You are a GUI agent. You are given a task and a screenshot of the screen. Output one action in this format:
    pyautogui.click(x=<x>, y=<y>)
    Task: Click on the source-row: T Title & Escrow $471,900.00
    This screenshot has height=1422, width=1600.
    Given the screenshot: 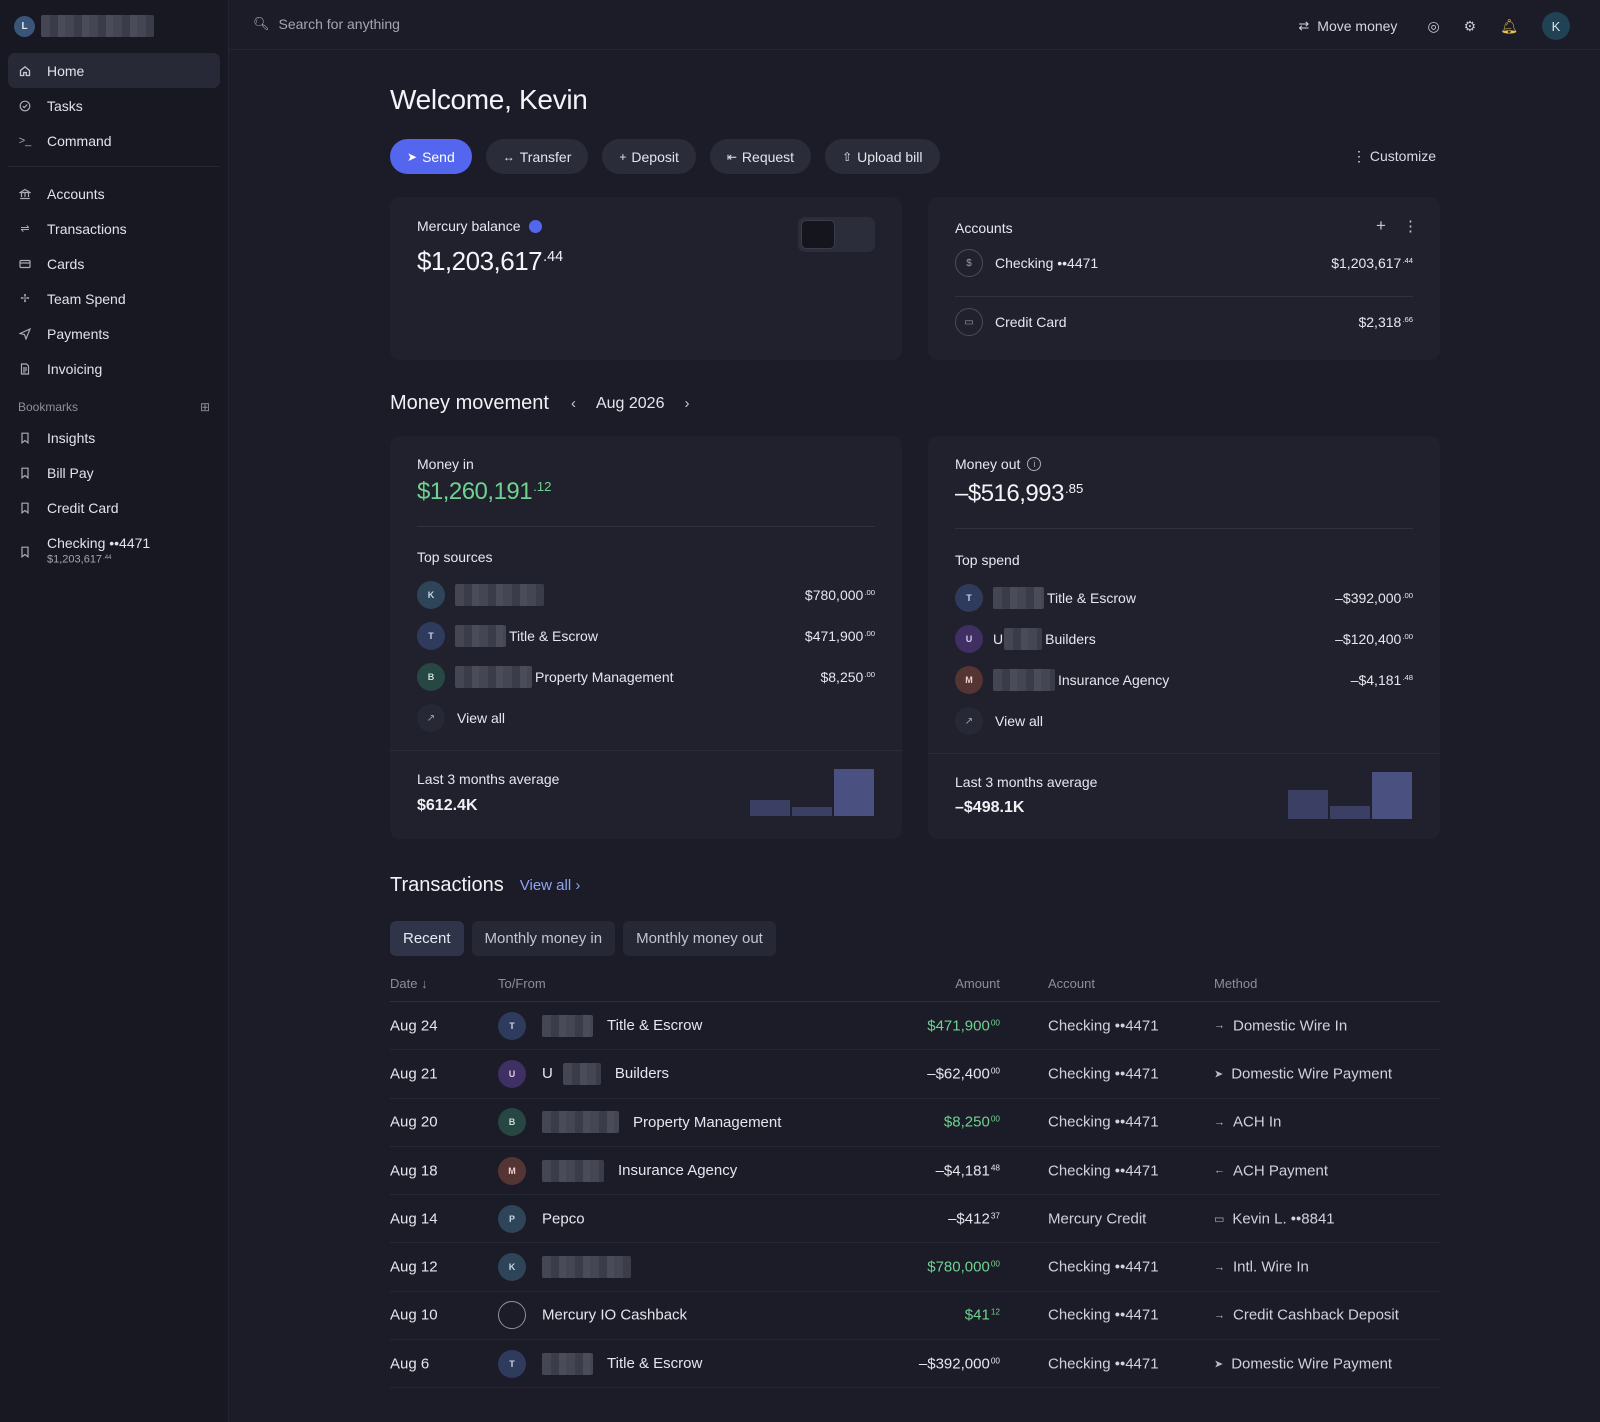 What is the action you would take?
    pyautogui.click(x=646, y=636)
    